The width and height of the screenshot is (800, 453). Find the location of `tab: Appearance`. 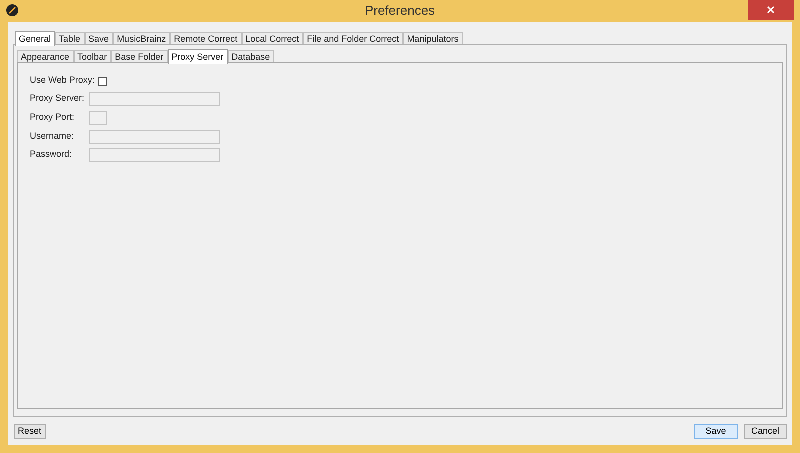

tab: Appearance is located at coordinates (45, 56).